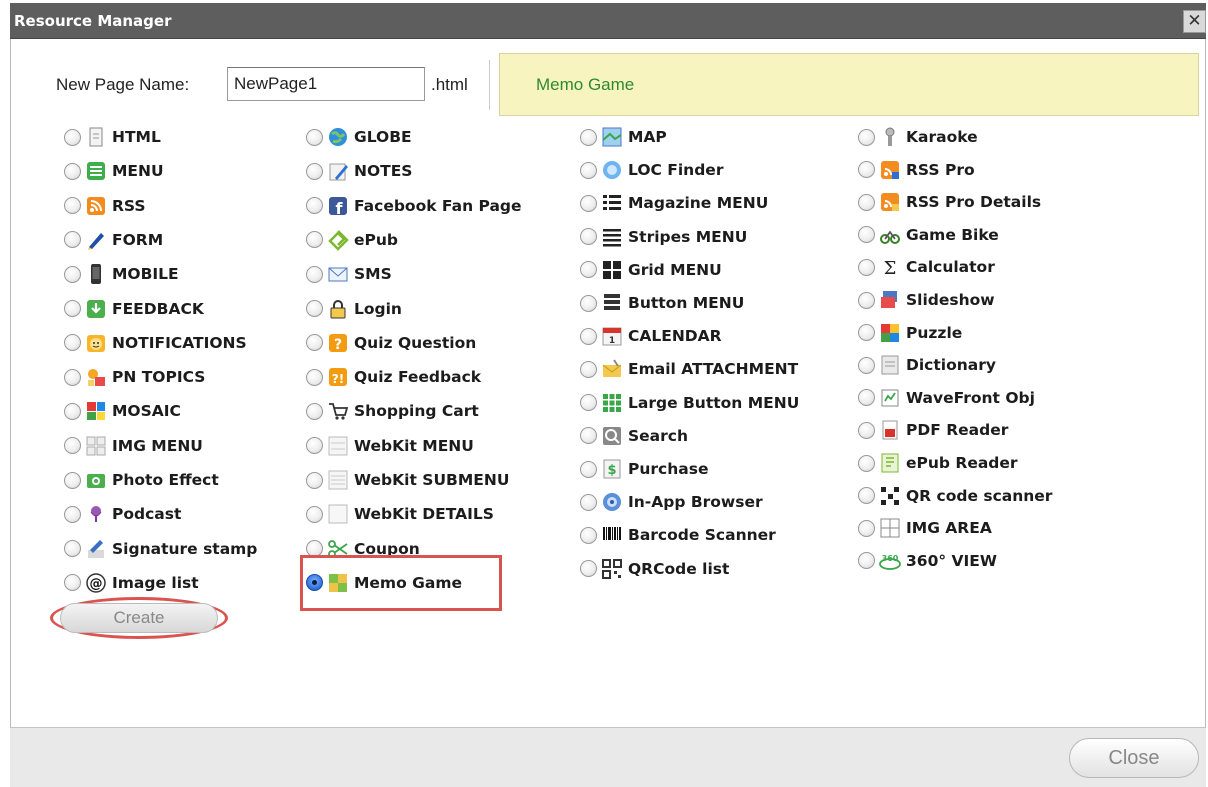 This screenshot has width=1208, height=787. Describe the element at coordinates (112, 137) in the screenshot. I see `resource-option-html: HTML` at that location.